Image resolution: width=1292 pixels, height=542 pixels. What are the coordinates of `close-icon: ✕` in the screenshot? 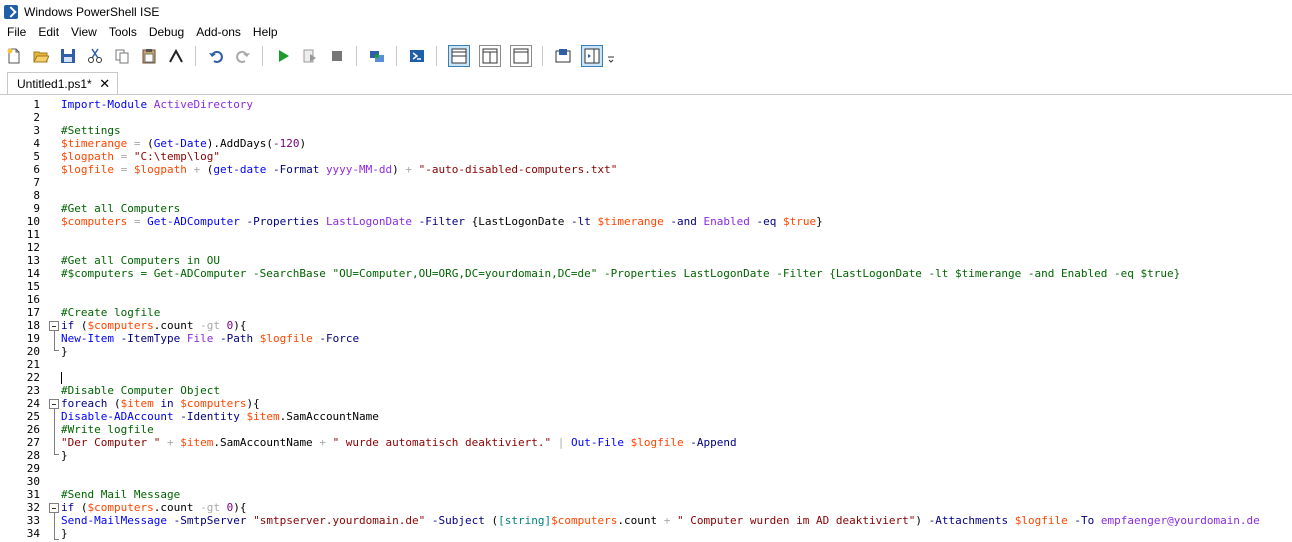 It's located at (105, 84).